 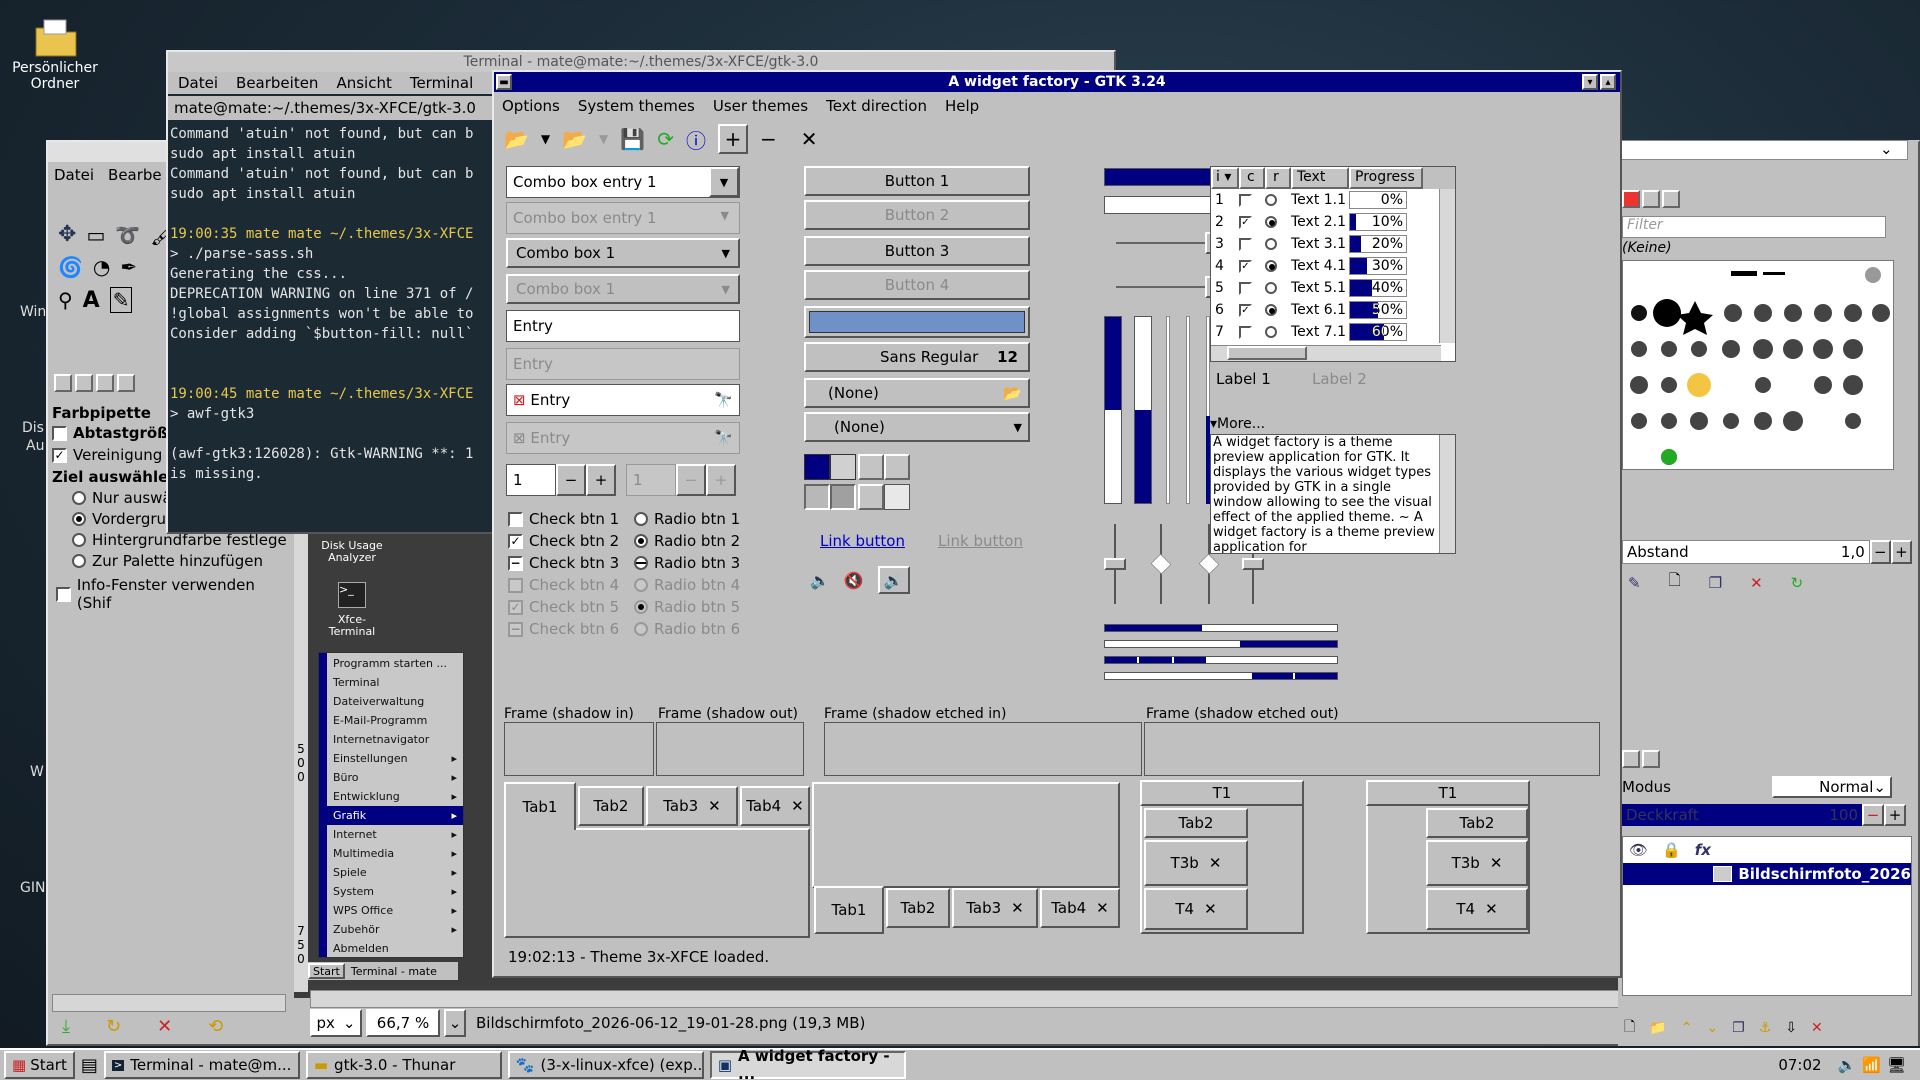 I want to click on vtab2-tab2: Tab2, so click(x=1477, y=823).